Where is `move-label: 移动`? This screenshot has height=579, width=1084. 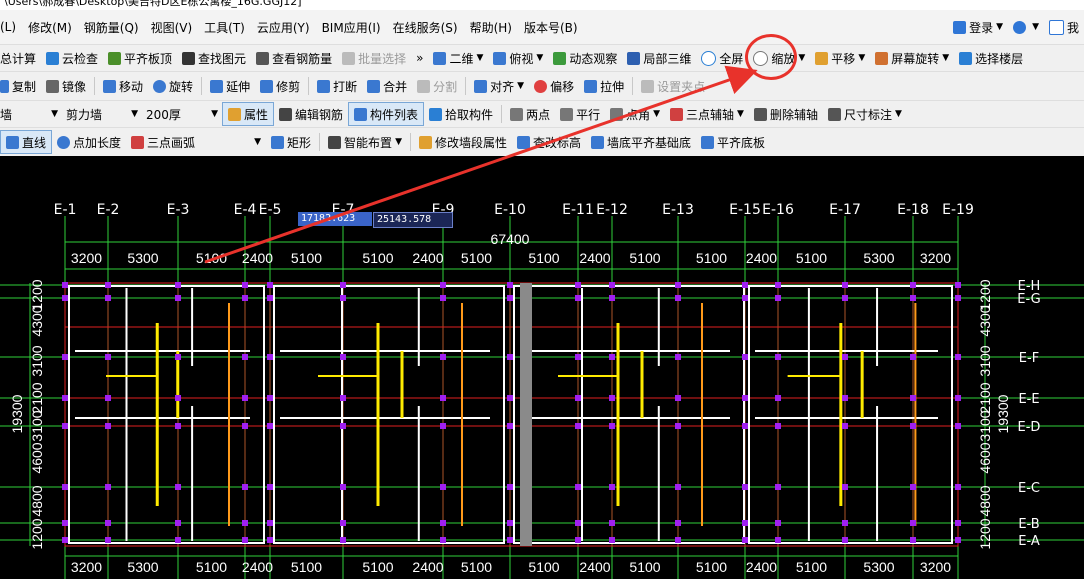
move-label: 移动 is located at coordinates (131, 86).